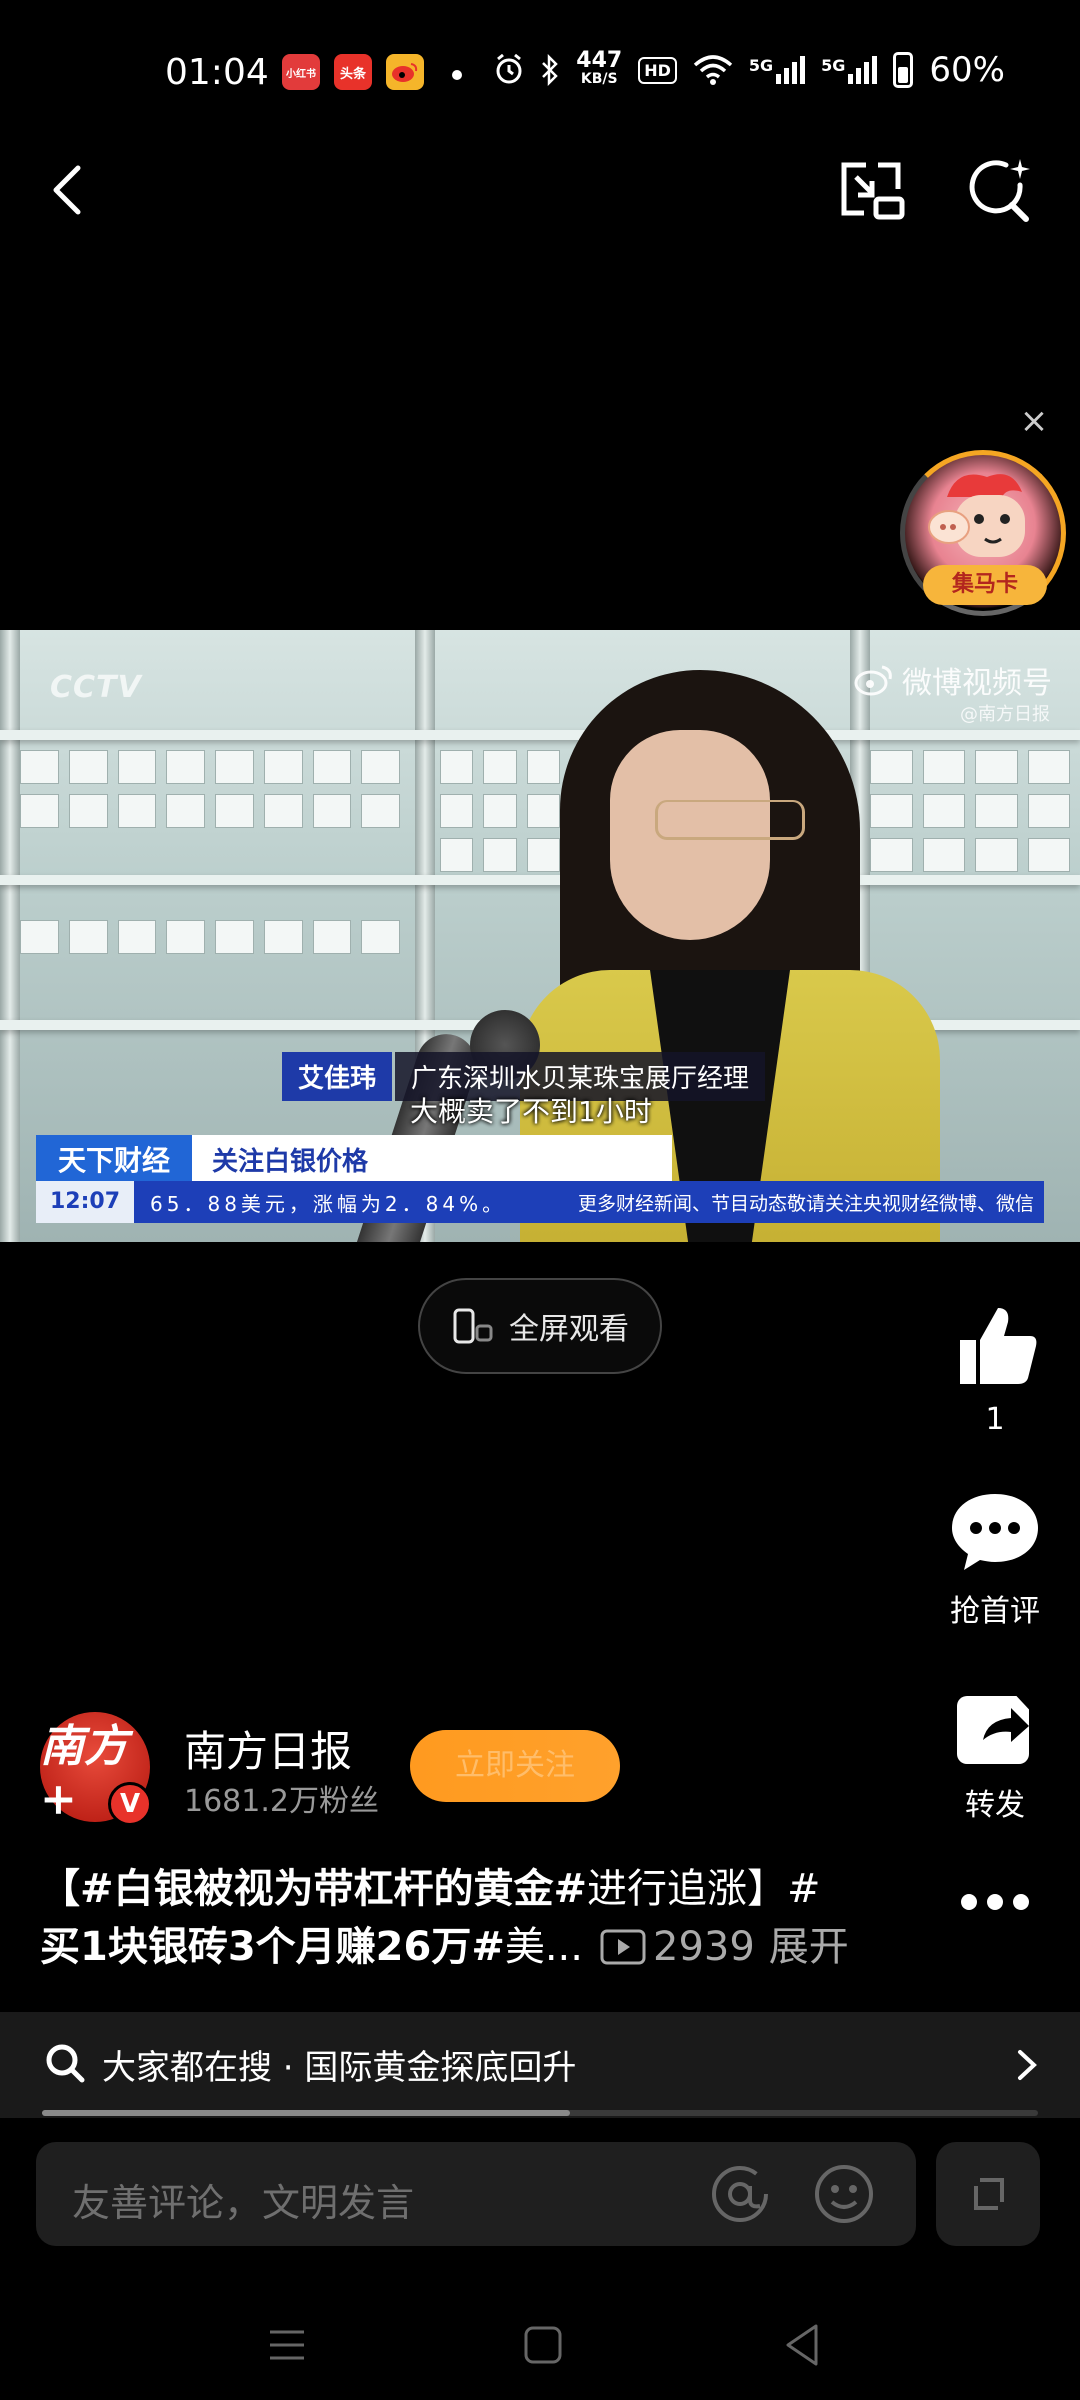 This screenshot has height=2400, width=1080. Describe the element at coordinates (849, 70) in the screenshot. I see `signal-5g-2: 5G` at that location.